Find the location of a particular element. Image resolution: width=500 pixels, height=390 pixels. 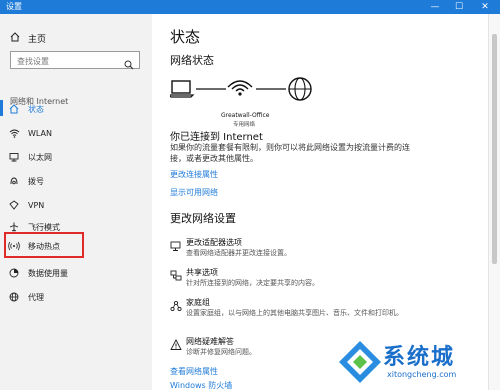

wifi-icon is located at coordinates (14, 133).